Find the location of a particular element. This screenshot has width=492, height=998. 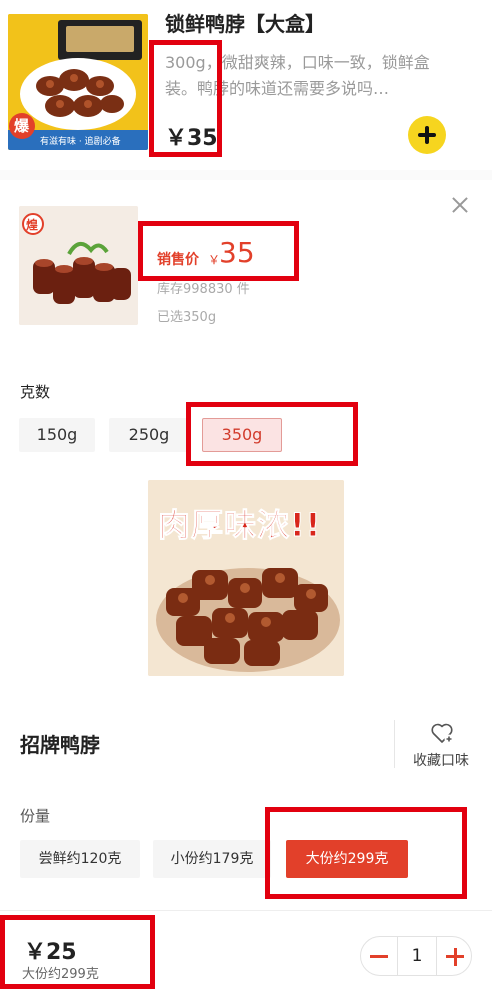

highlight-box-weight is located at coordinates (272, 434).